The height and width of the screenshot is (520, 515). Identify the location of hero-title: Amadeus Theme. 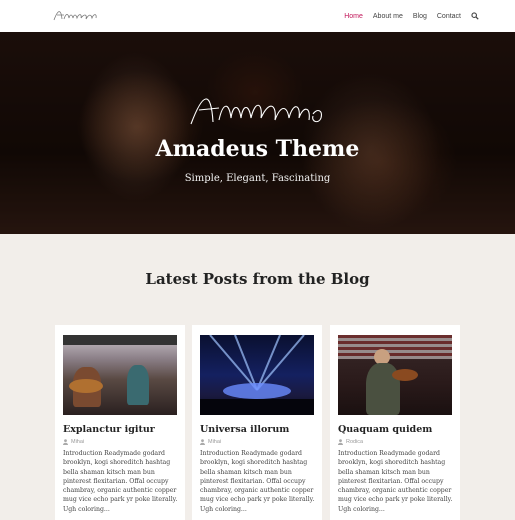
(257, 149).